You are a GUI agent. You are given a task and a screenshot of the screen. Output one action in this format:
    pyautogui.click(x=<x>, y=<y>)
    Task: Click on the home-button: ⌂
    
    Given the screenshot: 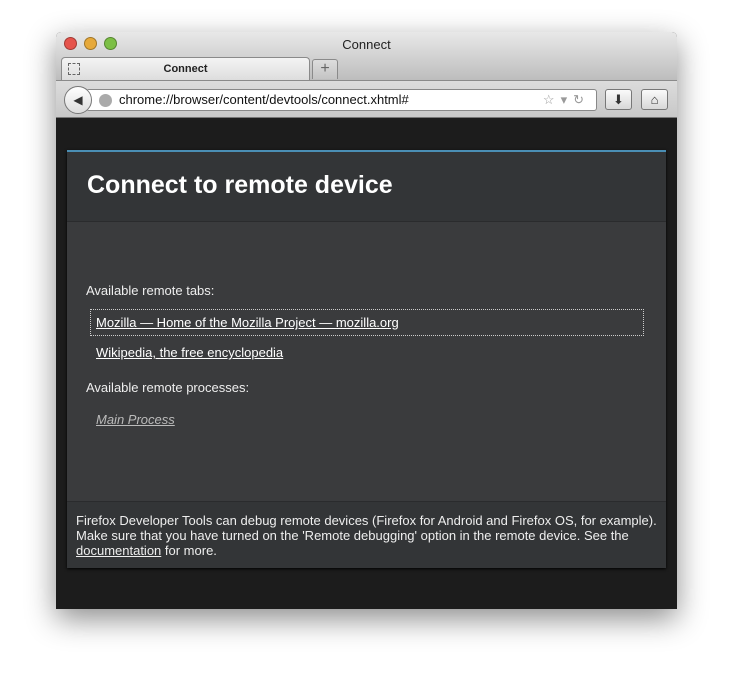 What is the action you would take?
    pyautogui.click(x=654, y=99)
    